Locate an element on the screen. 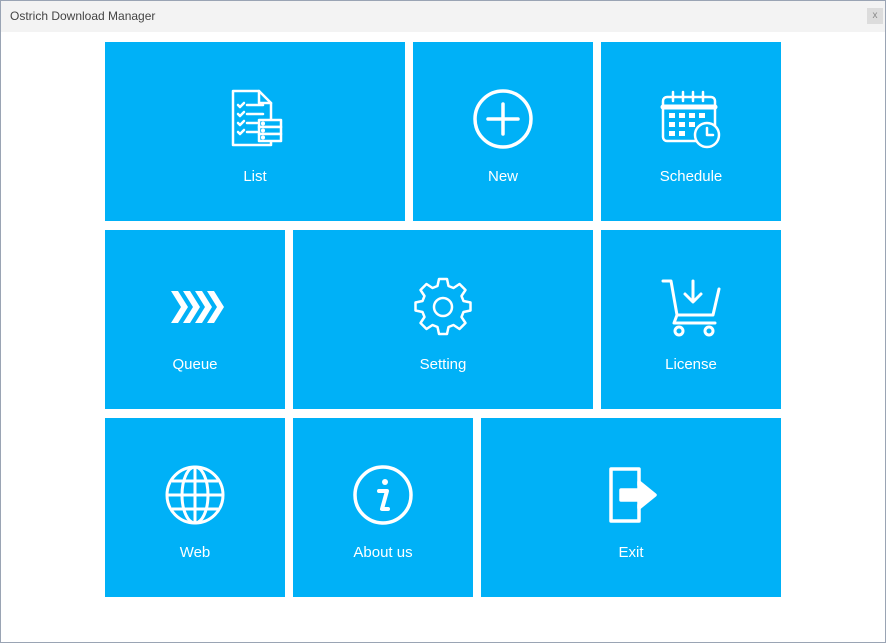 Image resolution: width=886 pixels, height=643 pixels. schedule-tile: Schedule is located at coordinates (691, 131).